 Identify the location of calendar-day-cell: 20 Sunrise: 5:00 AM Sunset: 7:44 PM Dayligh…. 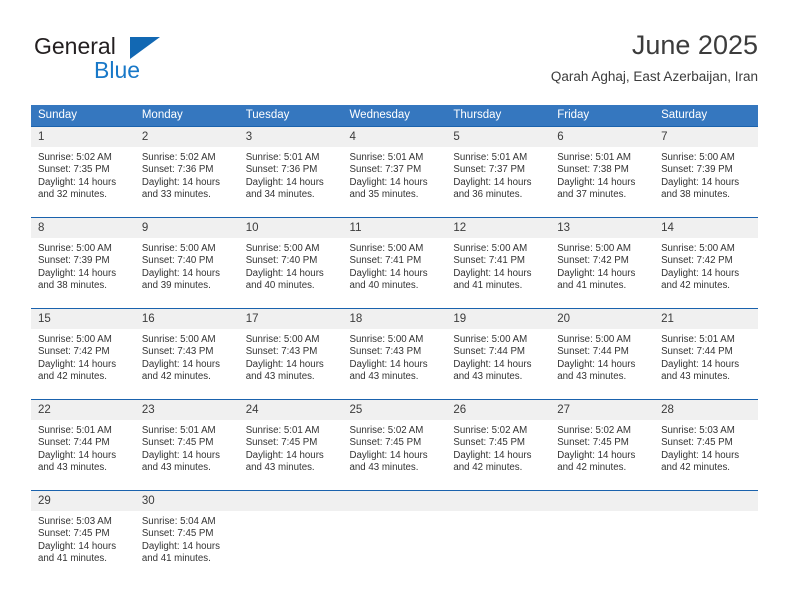
(602, 354).